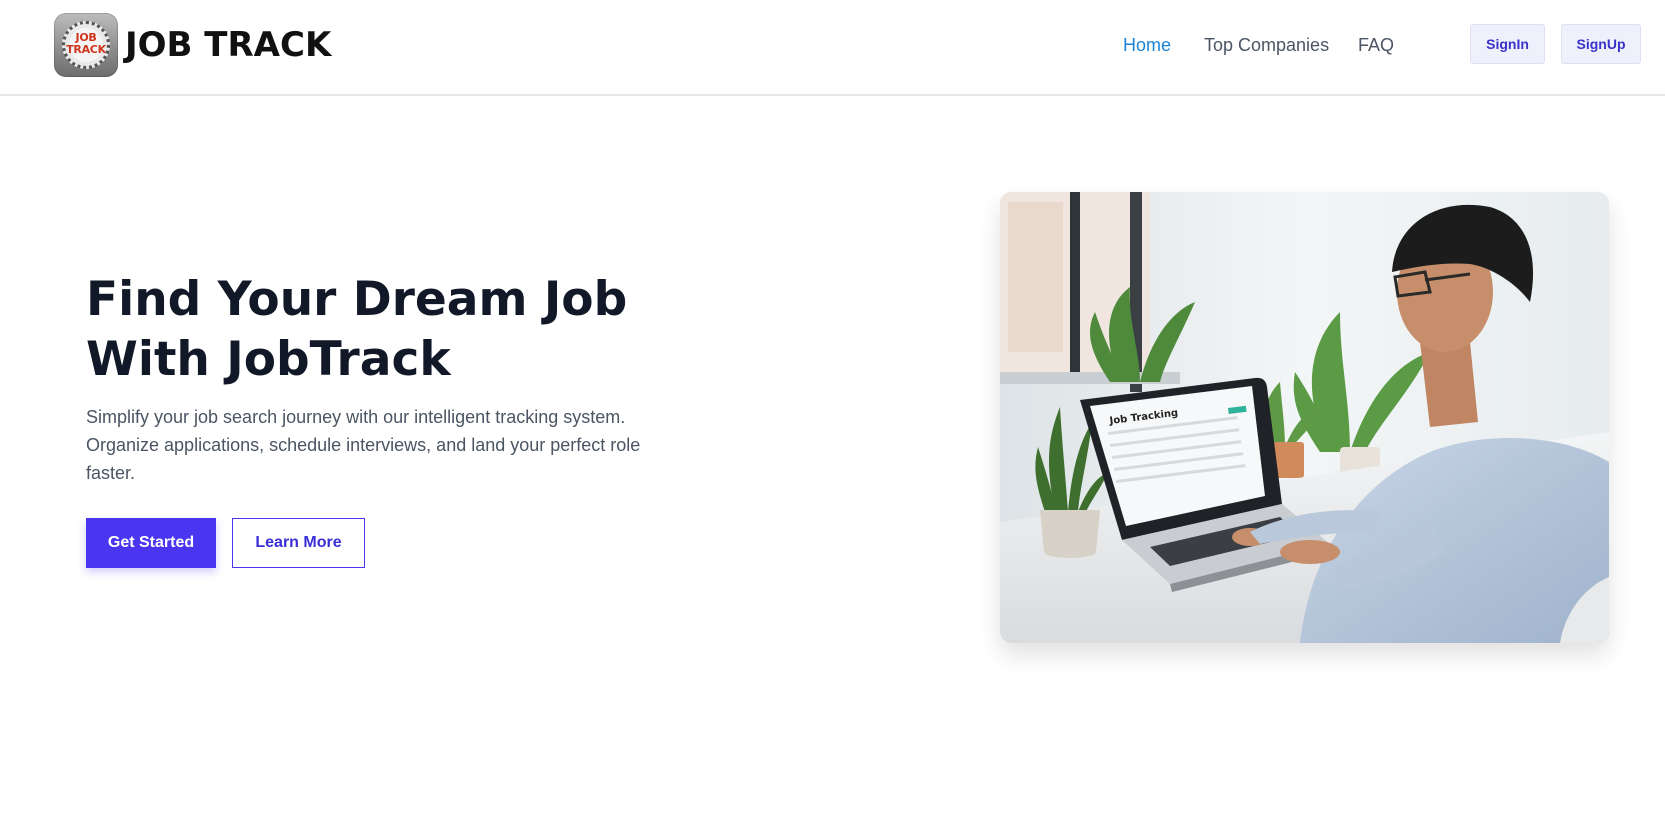 The height and width of the screenshot is (825, 1665). I want to click on logo-text: JOB TRACK, so click(86, 44).